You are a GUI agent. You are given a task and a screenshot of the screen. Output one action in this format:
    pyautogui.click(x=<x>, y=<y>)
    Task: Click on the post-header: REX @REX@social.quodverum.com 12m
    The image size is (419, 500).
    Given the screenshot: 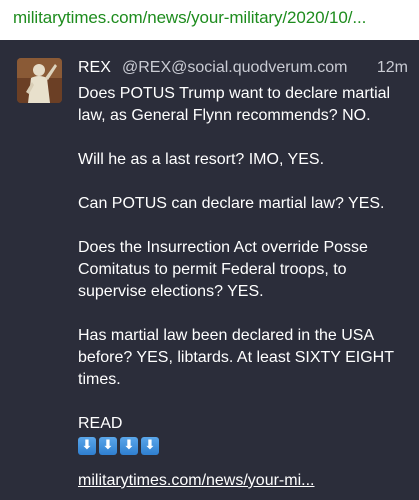 What is the action you would take?
    pyautogui.click(x=243, y=68)
    